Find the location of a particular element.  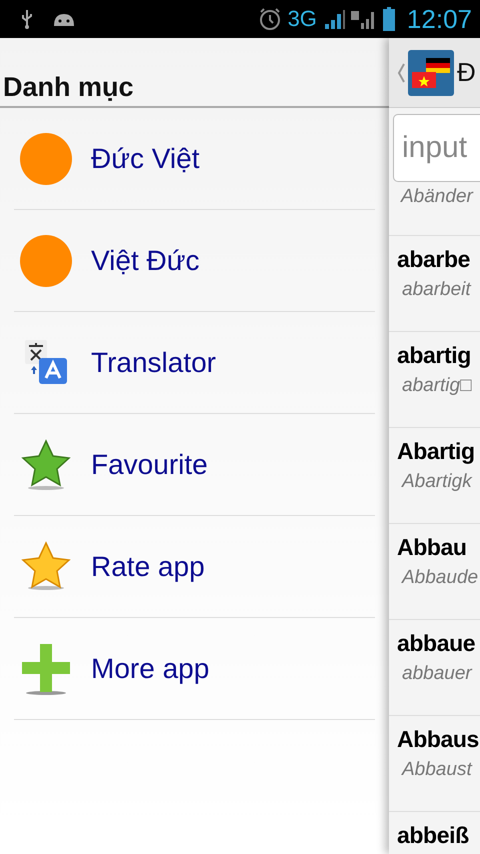

menu-item: Rate app is located at coordinates (194, 567).